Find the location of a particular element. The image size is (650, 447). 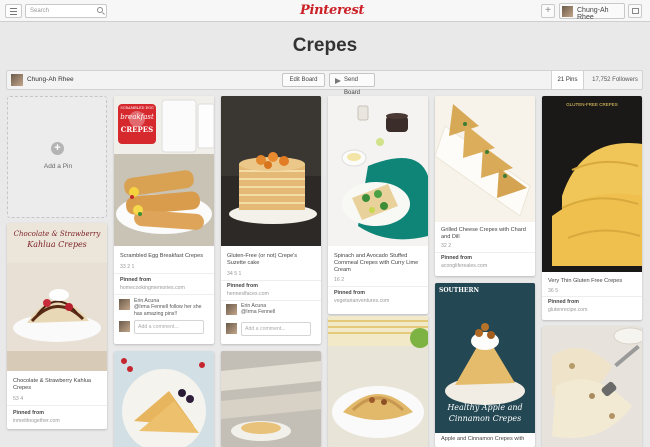

search-placeholder: Search is located at coordinates (40, 11).